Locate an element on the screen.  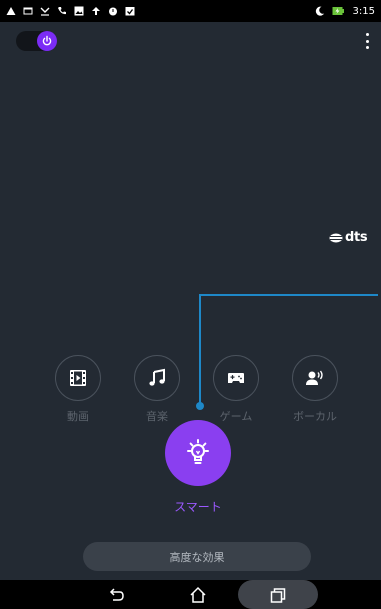
power-knob is located at coordinates (47, 41).